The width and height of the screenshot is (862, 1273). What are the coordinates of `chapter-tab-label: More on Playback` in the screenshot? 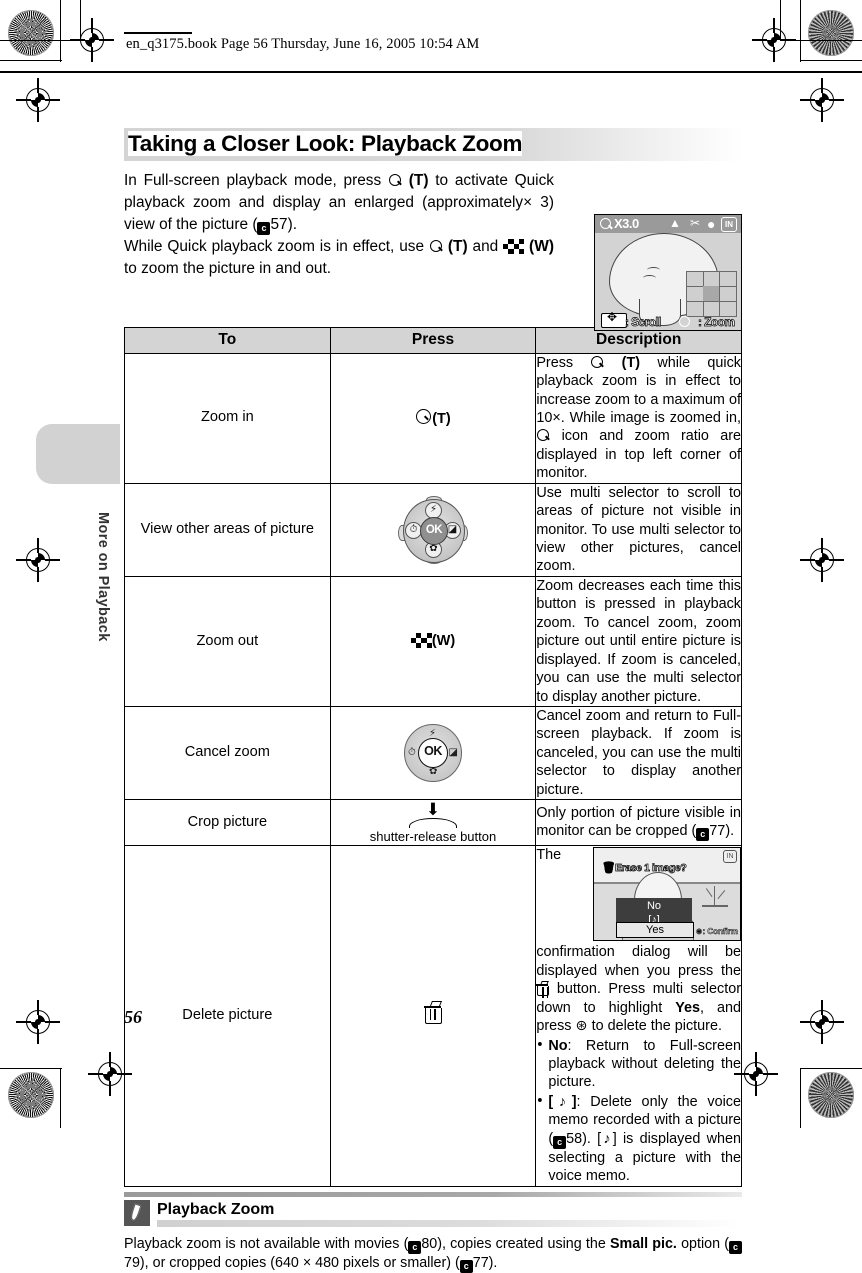 It's located at (103, 577).